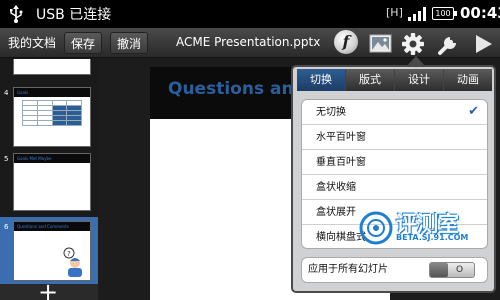 This screenshot has width=500, height=300. Describe the element at coordinates (321, 80) in the screenshot. I see `tab-transition: 切换` at that location.